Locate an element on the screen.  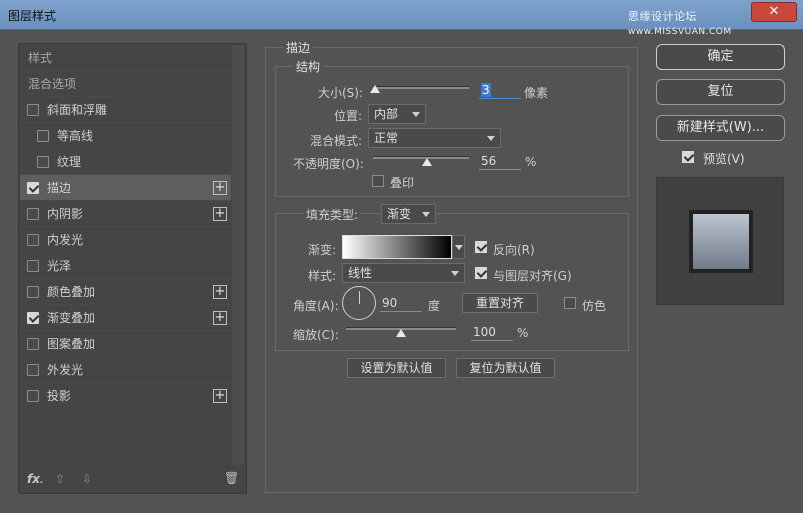
style-item: 等高线 is located at coordinates (125, 136).